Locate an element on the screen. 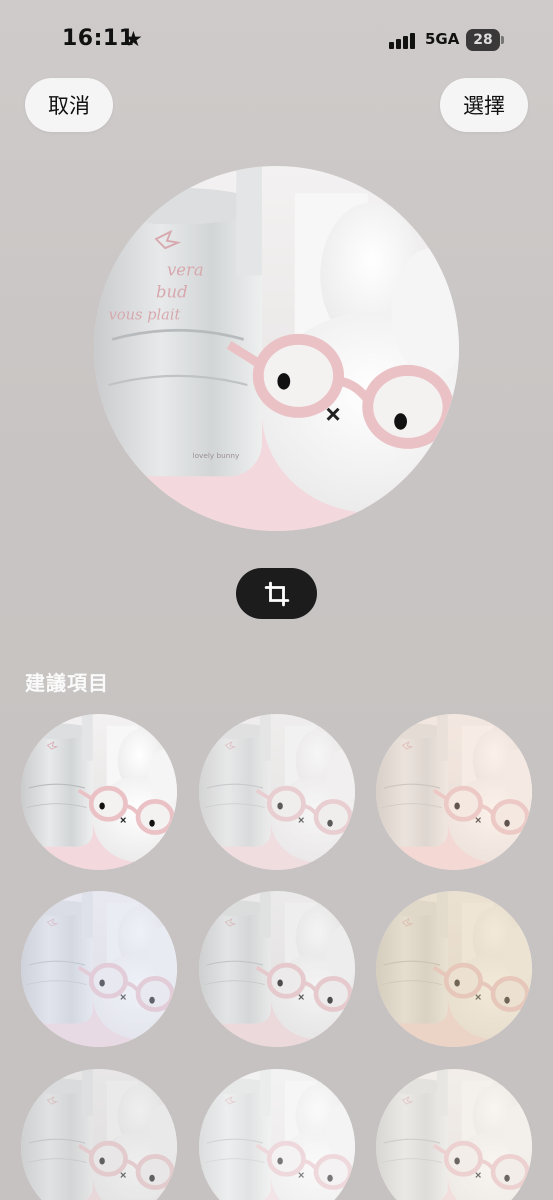 Image resolution: width=553 pixels, height=1200 pixels. filter-silver is located at coordinates (277, 969).